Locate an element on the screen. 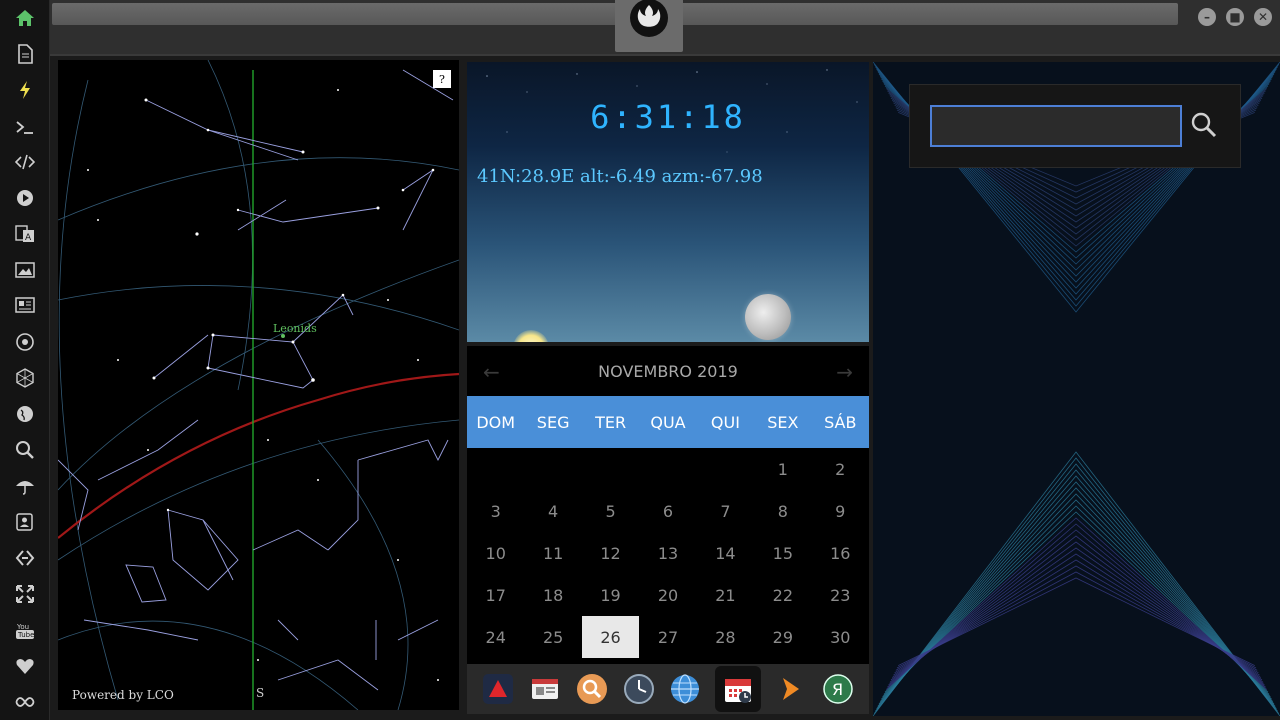 The image size is (1280, 720). heart-icon is located at coordinates (25, 666).